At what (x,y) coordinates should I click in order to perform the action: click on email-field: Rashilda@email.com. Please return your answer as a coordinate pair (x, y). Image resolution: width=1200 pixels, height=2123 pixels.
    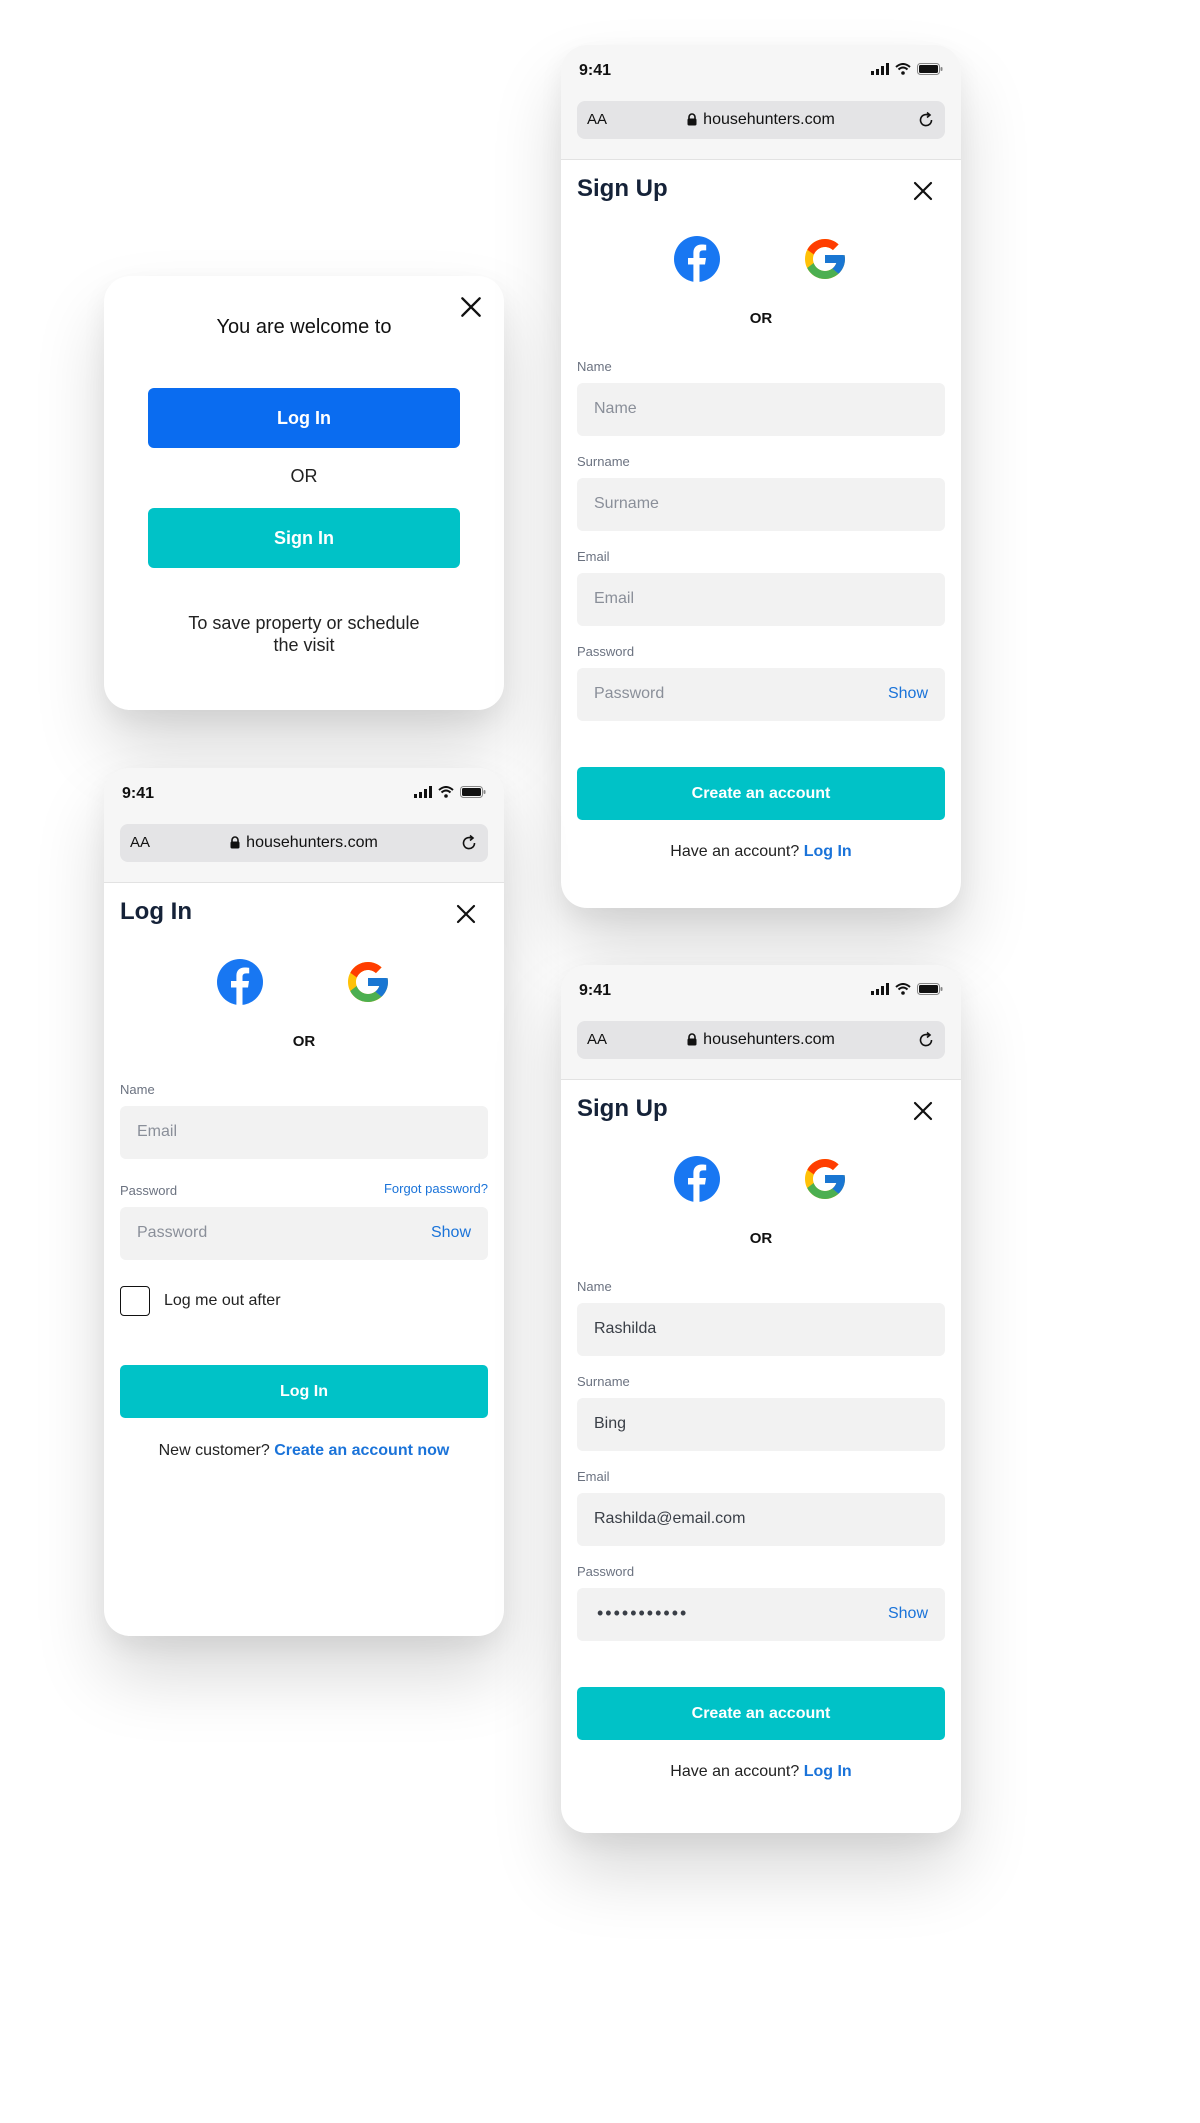
    Looking at the image, I should click on (761, 1519).